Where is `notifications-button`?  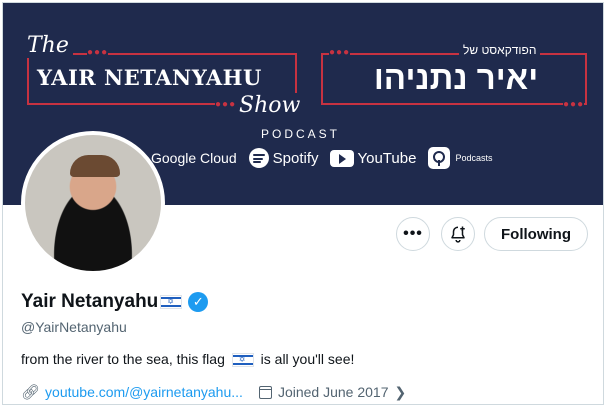
notifications-button is located at coordinates (458, 234).